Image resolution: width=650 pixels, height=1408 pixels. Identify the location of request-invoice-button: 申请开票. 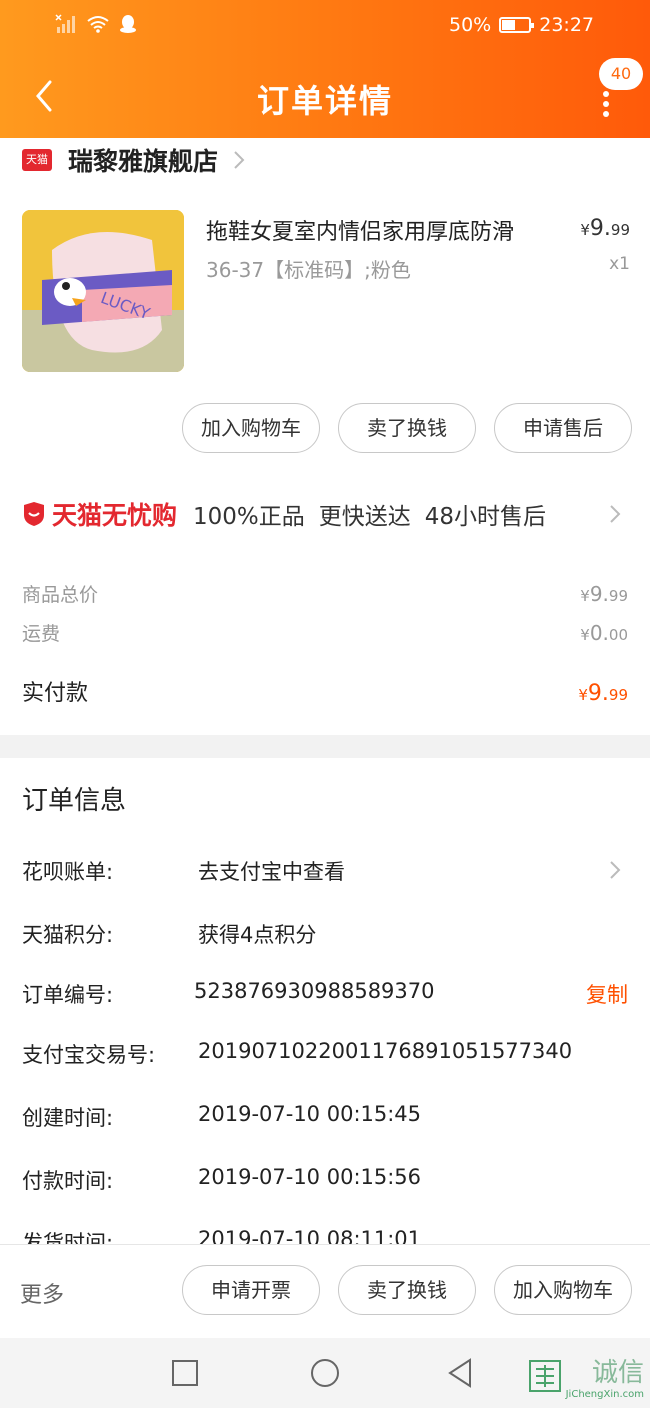
(251, 1290).